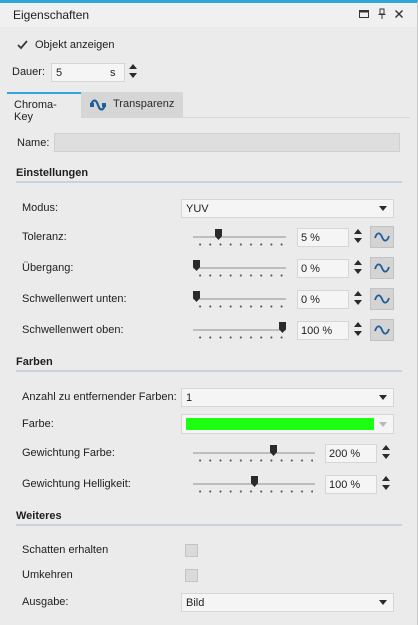 The height and width of the screenshot is (625, 418). Describe the element at coordinates (382, 14) in the screenshot. I see `pin-icon` at that location.